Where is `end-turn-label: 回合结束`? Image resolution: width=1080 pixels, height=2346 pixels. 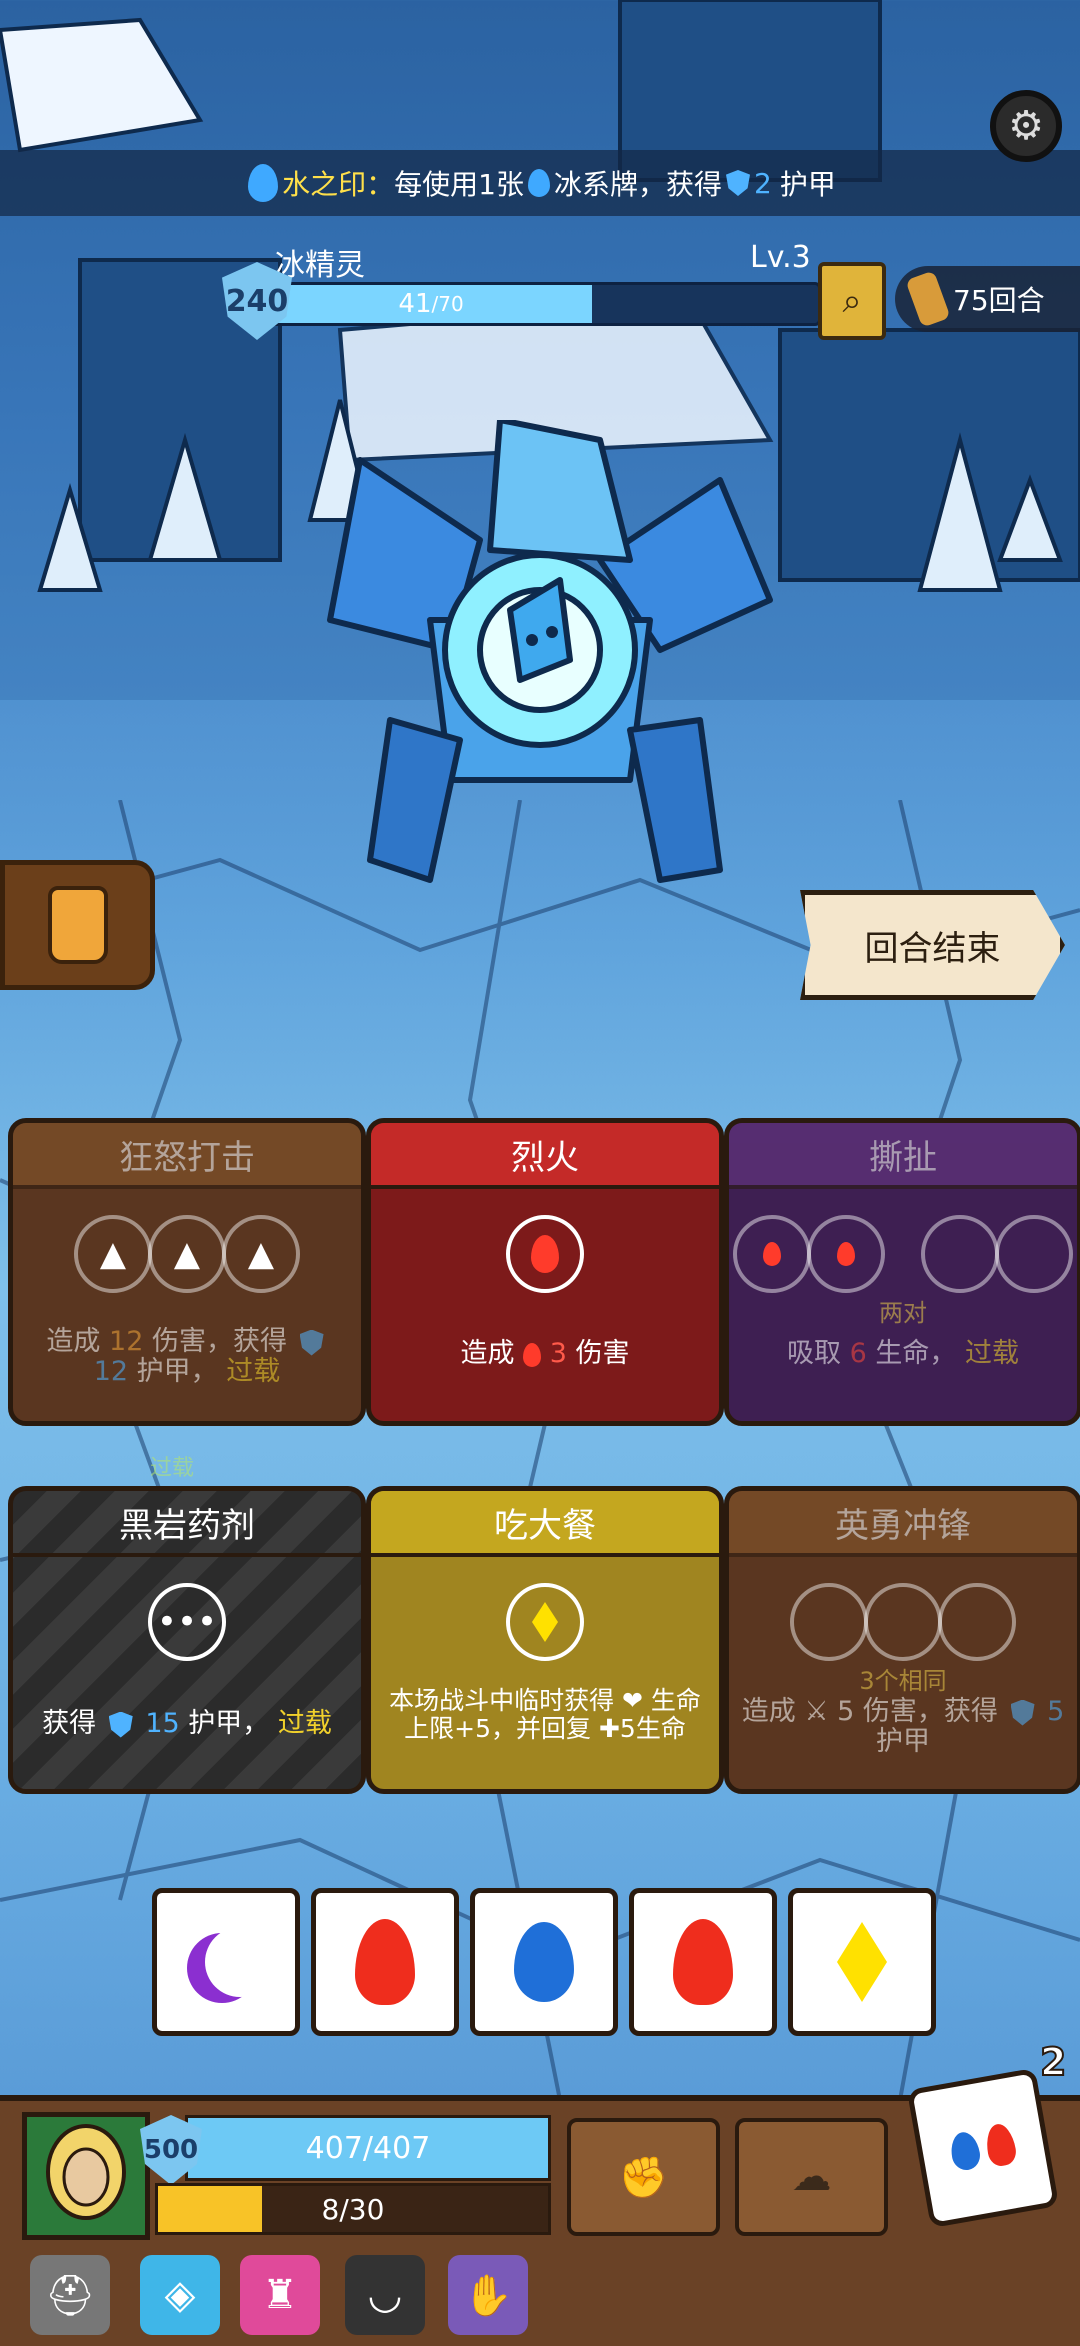
end-turn-label: 回合结束 is located at coordinates (932, 948).